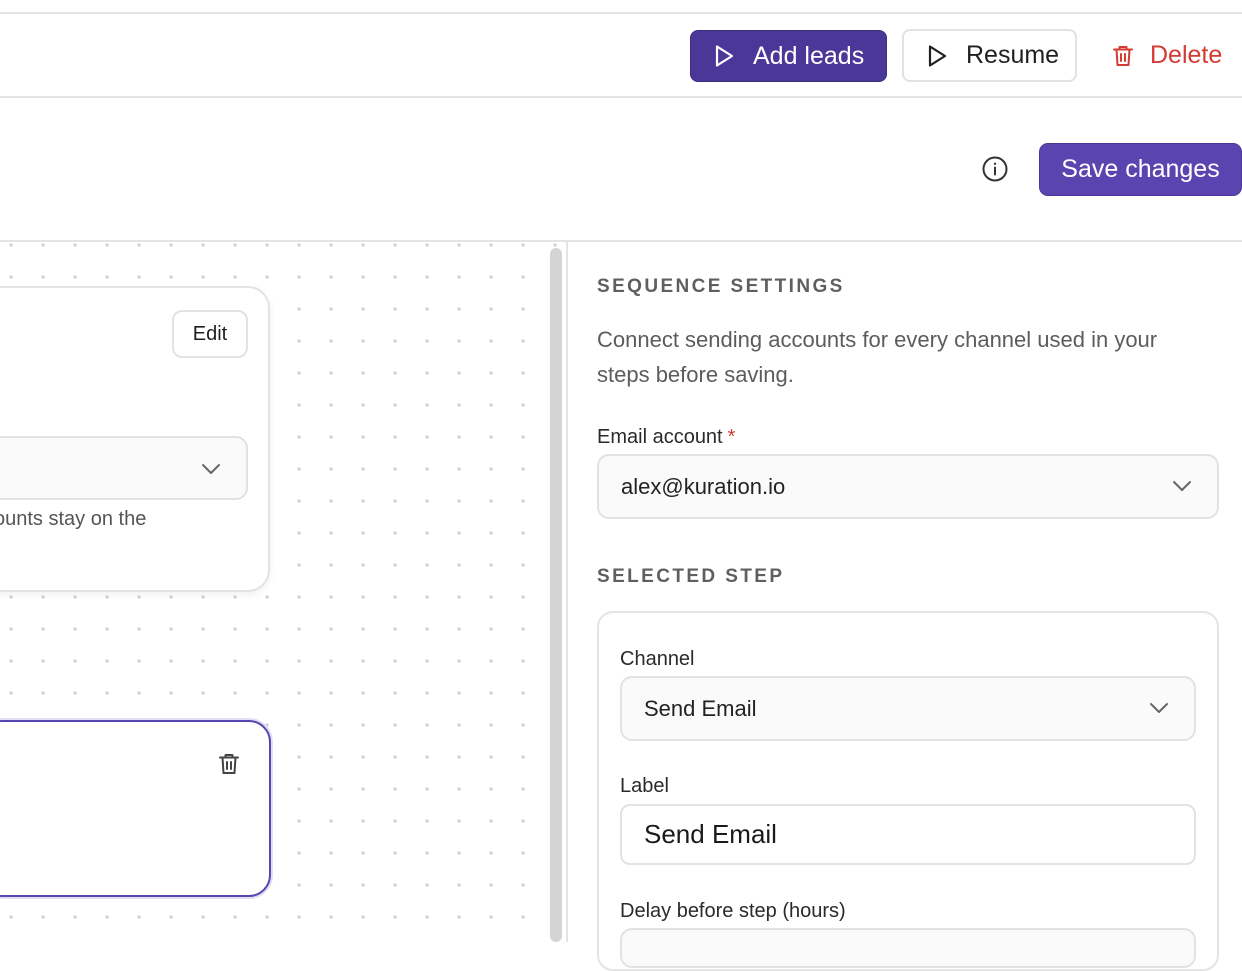 The image size is (1242, 971). Describe the element at coordinates (644, 786) in the screenshot. I see `label-field-label: Label` at that location.